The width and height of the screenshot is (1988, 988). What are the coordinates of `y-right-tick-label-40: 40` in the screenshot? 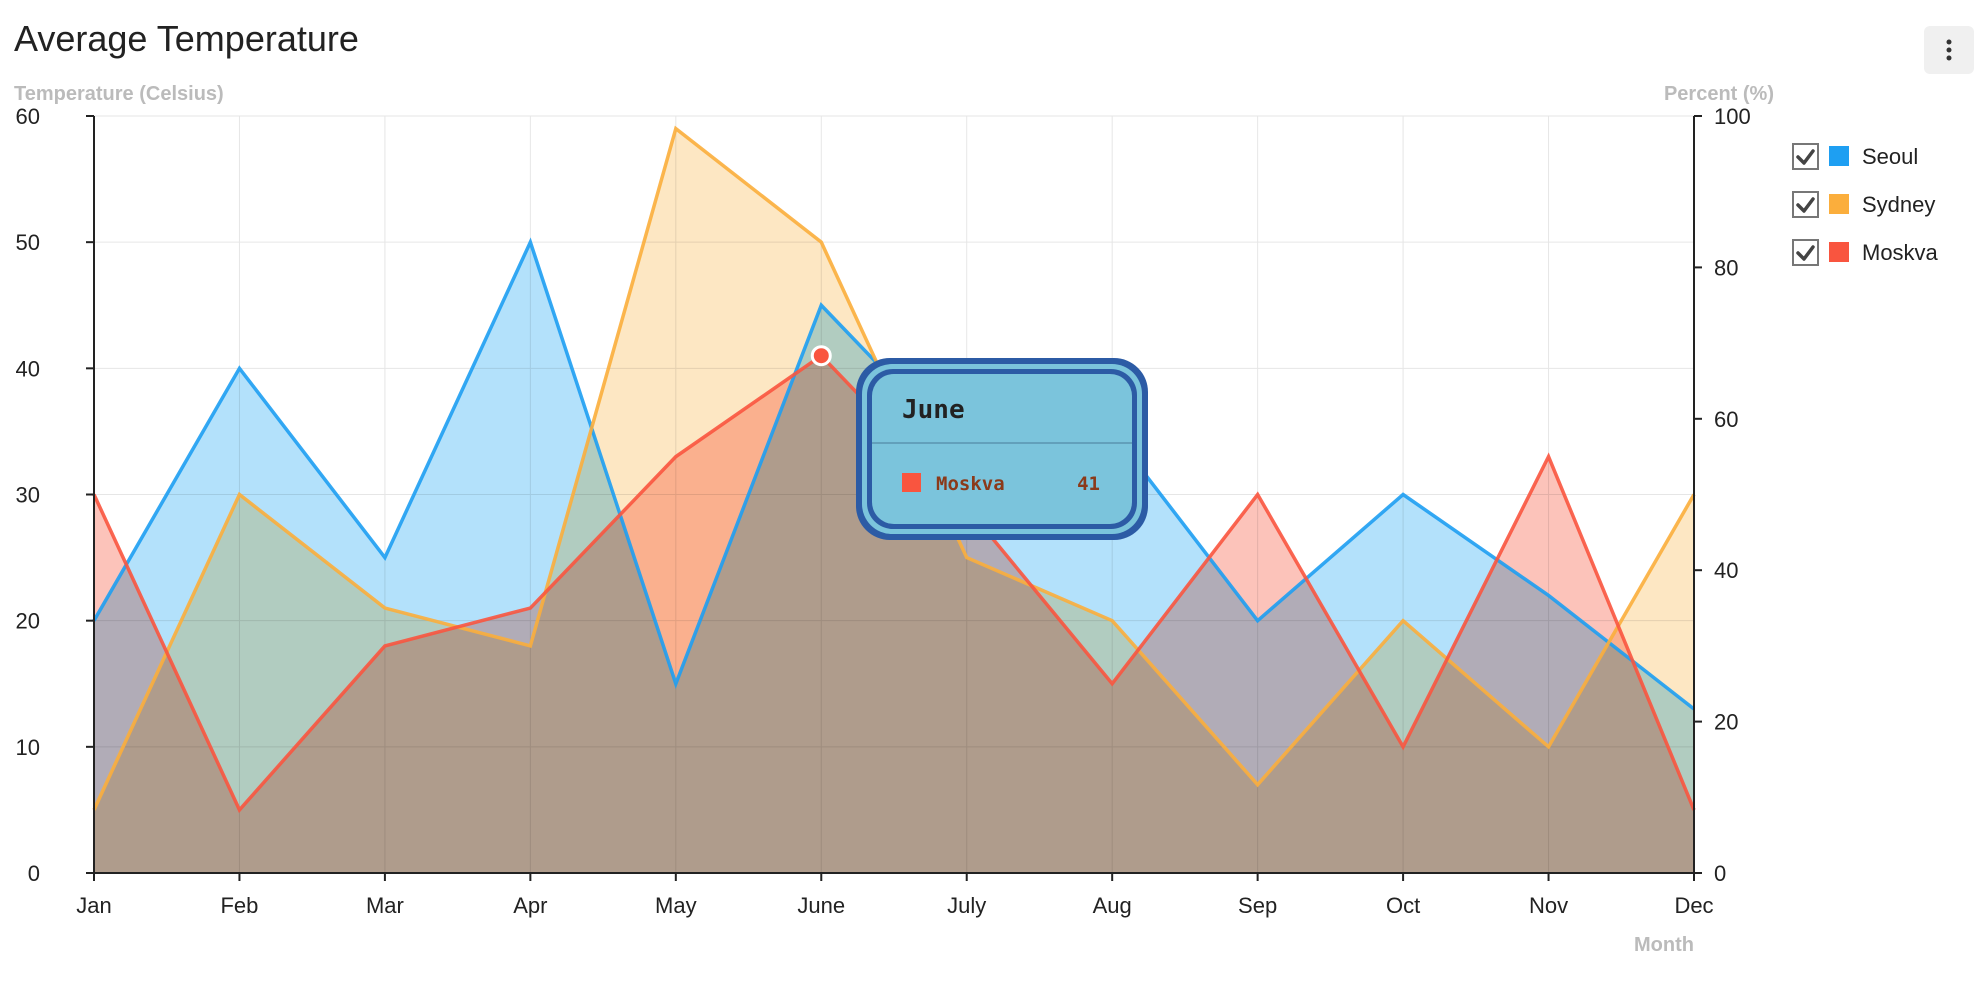 It's located at (1726, 570).